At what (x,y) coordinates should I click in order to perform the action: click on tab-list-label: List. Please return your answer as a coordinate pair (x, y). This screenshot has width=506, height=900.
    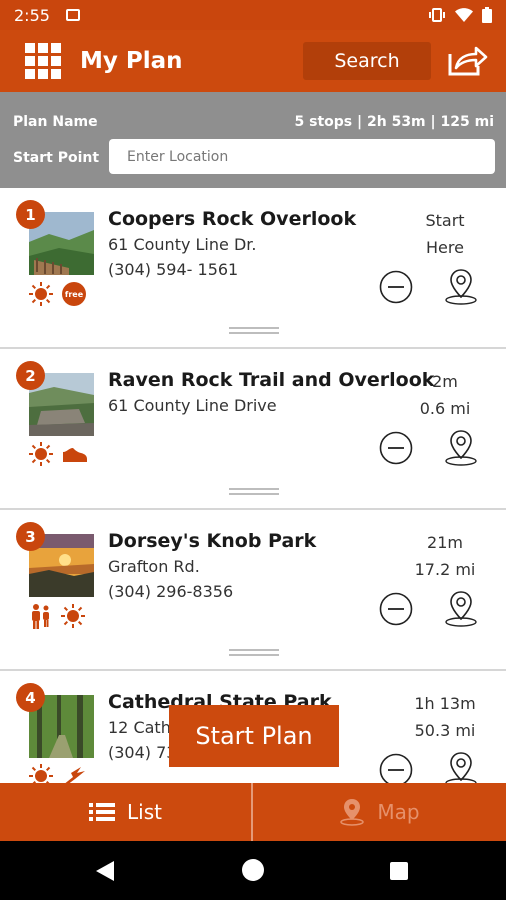
    Looking at the image, I should click on (144, 812).